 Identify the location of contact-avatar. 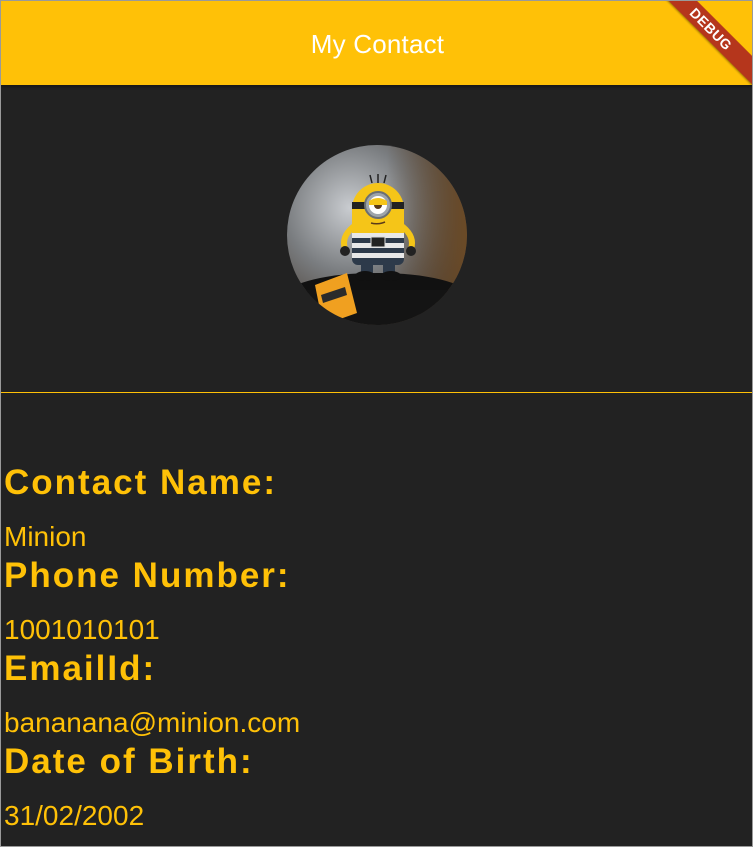
(377, 235).